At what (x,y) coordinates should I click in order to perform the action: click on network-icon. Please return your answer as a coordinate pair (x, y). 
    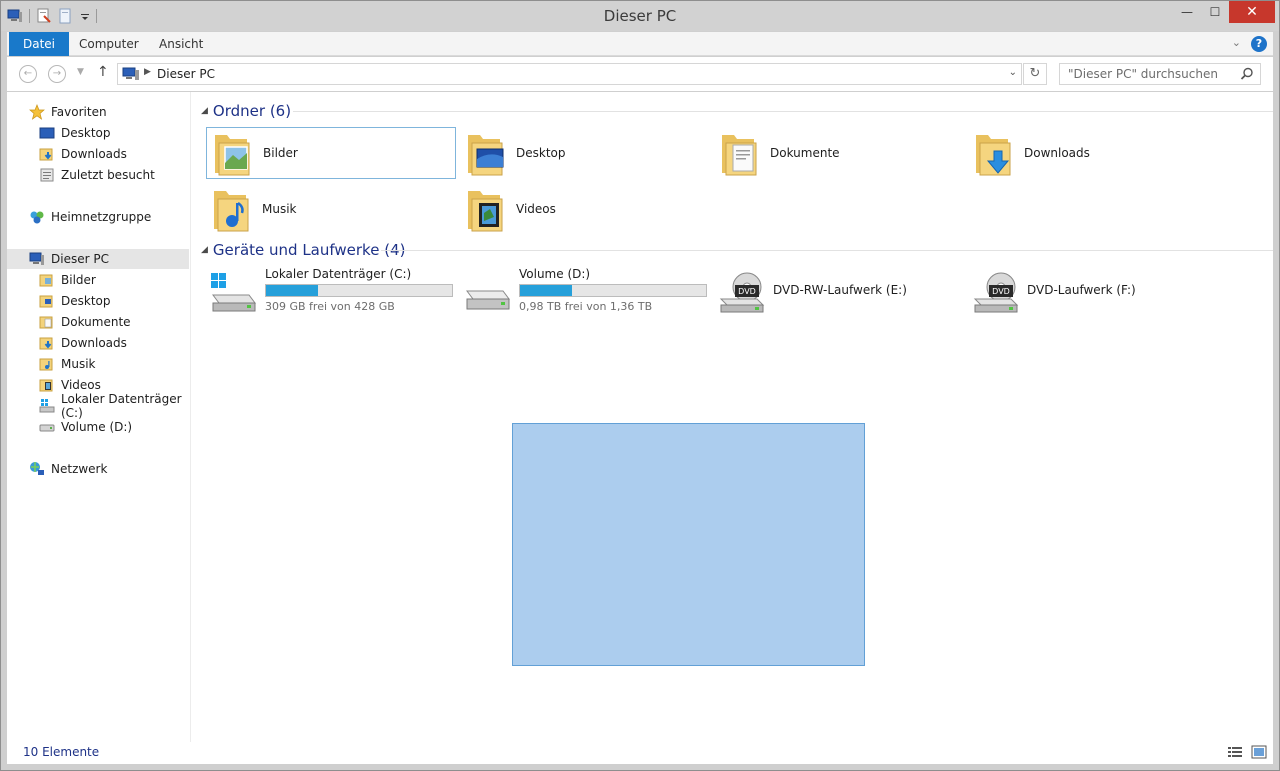
    Looking at the image, I should click on (37, 469).